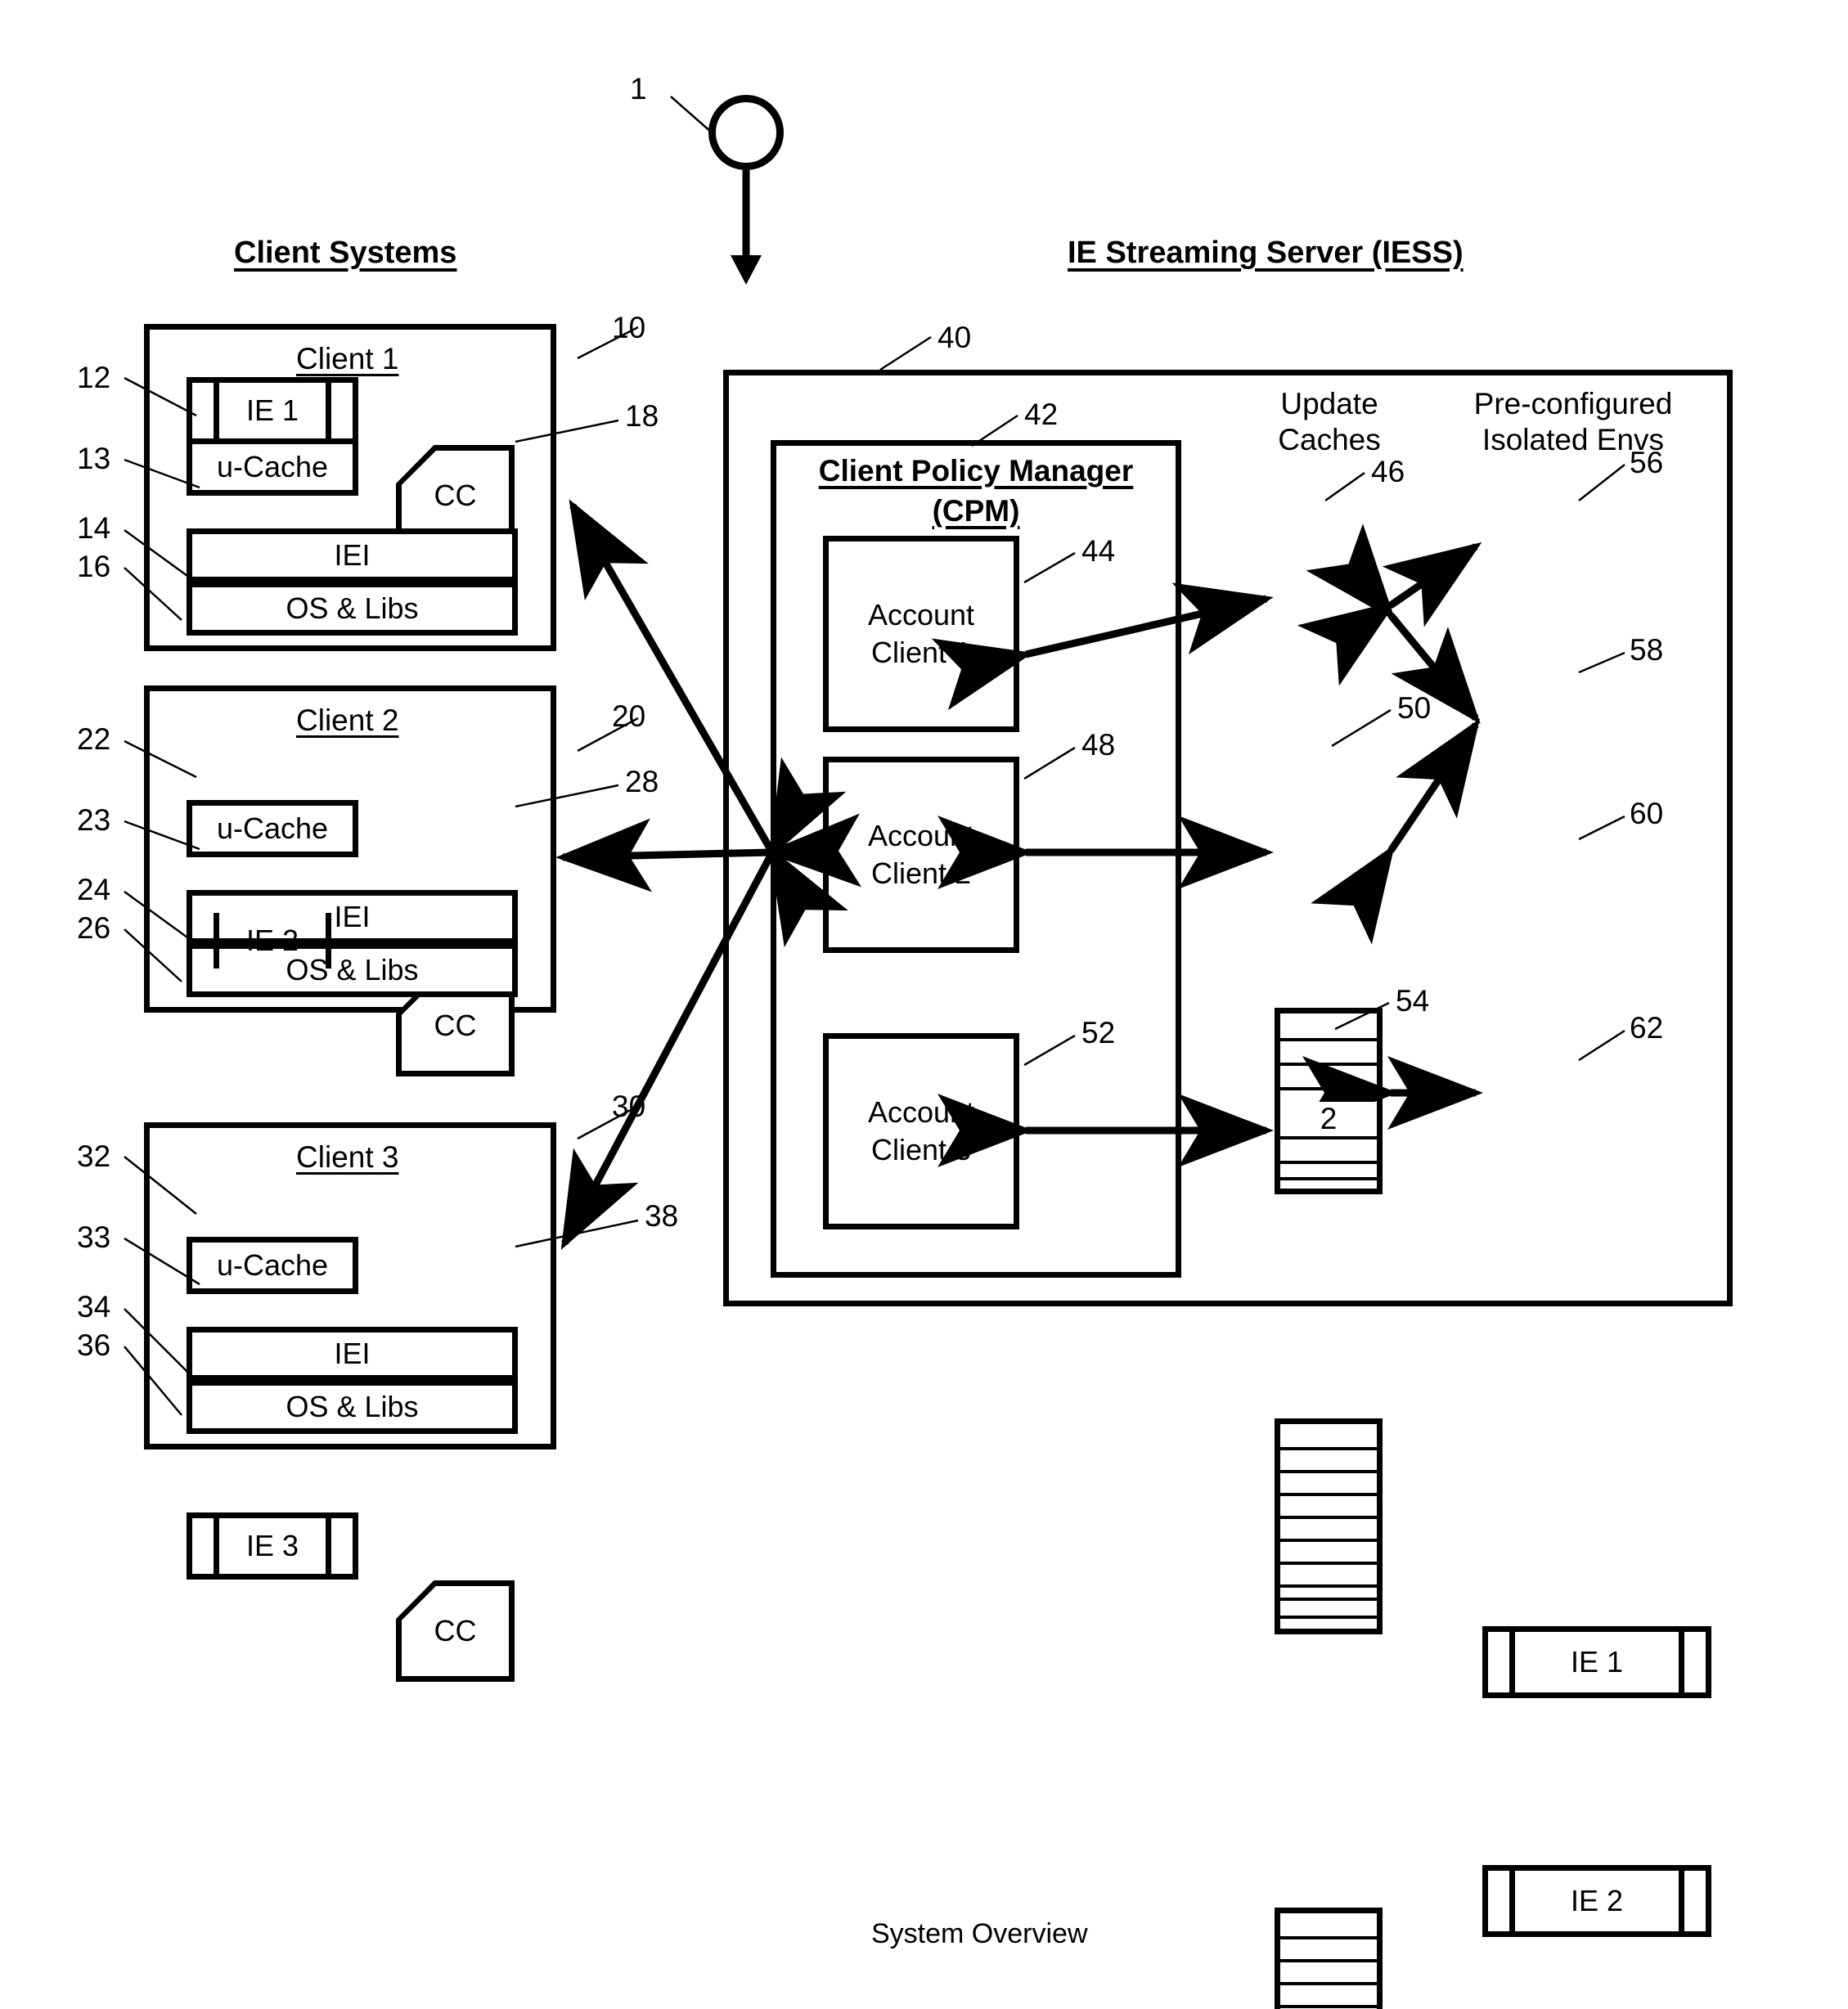 Image resolution: width=1848 pixels, height=2009 pixels. What do you see at coordinates (1573, 403) in the screenshot?
I see `isolated-envs-header-line1: Pre-configured` at bounding box center [1573, 403].